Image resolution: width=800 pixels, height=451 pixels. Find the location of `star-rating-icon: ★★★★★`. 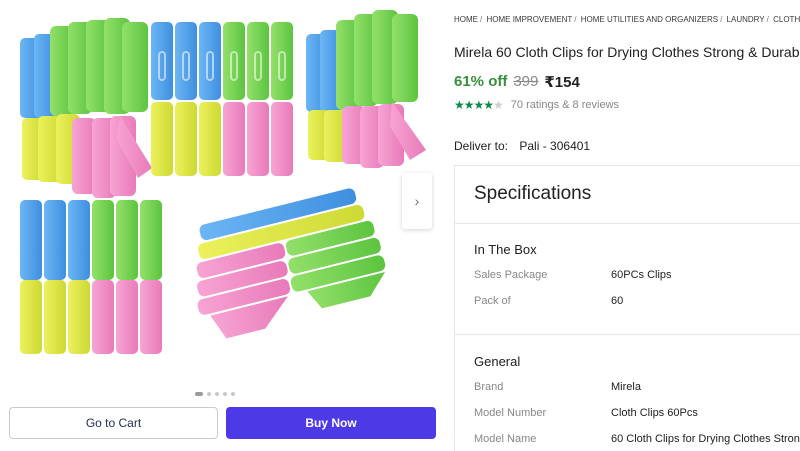

star-rating-icon: ★★★★★ is located at coordinates (479, 105).